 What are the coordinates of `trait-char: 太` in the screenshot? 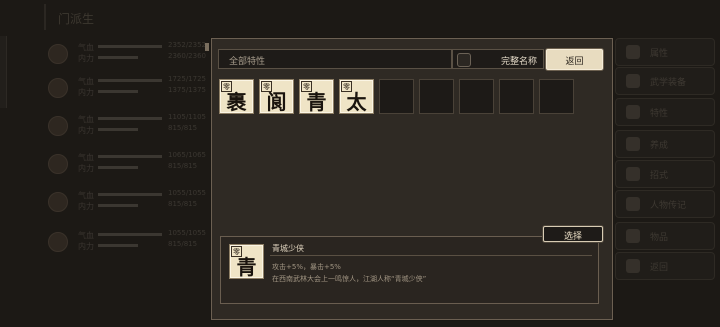 It's located at (356, 102).